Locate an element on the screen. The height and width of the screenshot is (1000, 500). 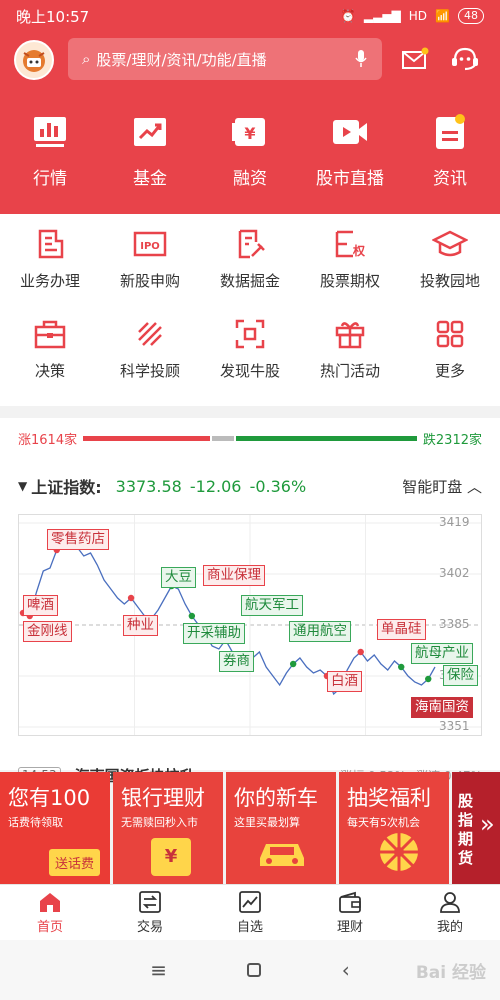
market-breadth: 涨1614家 跌2312家 is located at coordinates (250, 438).